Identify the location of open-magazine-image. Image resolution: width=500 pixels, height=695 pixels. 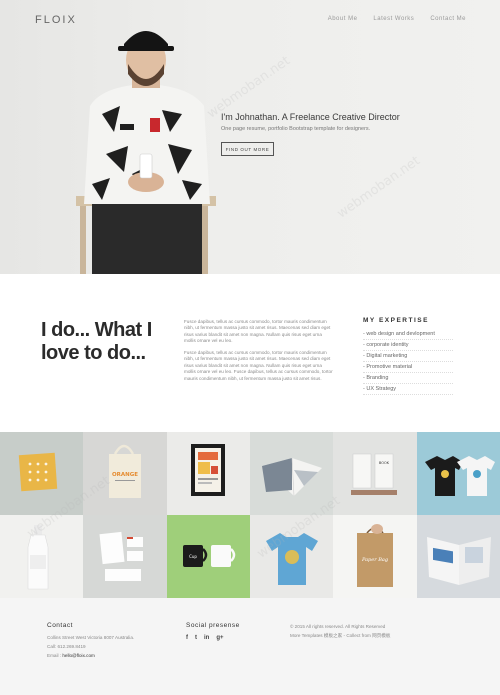
(458, 561).